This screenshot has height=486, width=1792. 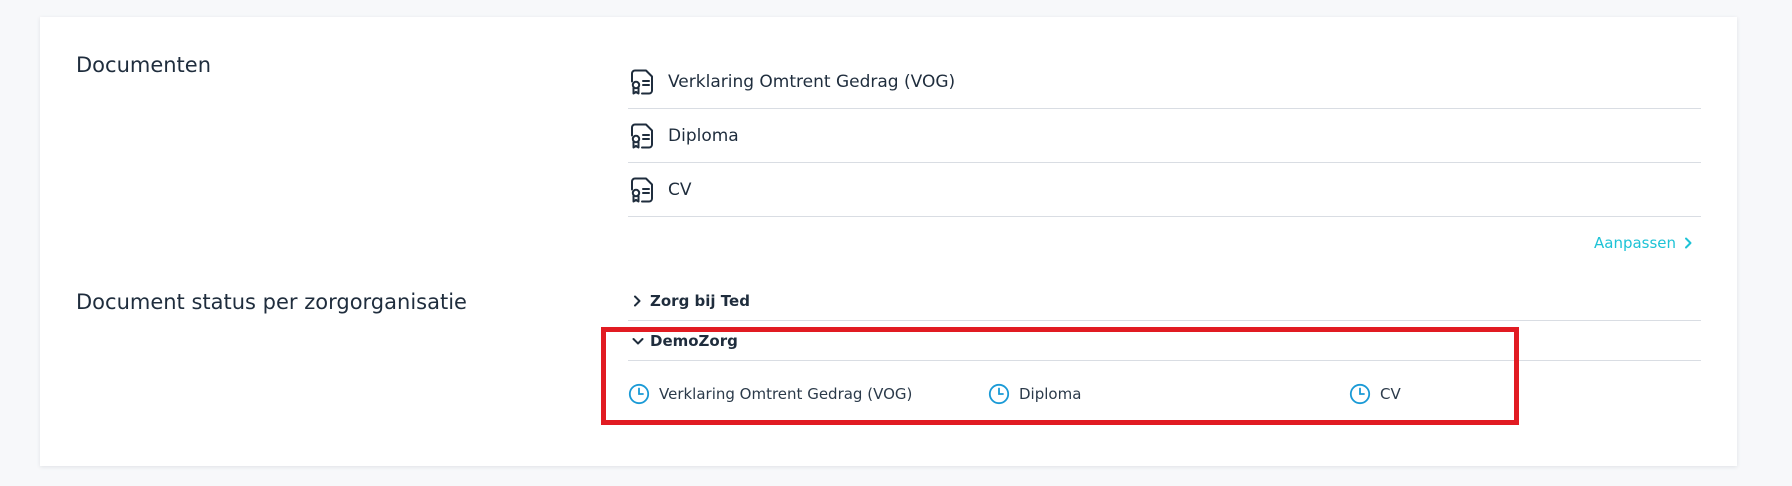 What do you see at coordinates (1164, 190) in the screenshot?
I see `document-item-cv: CV` at bounding box center [1164, 190].